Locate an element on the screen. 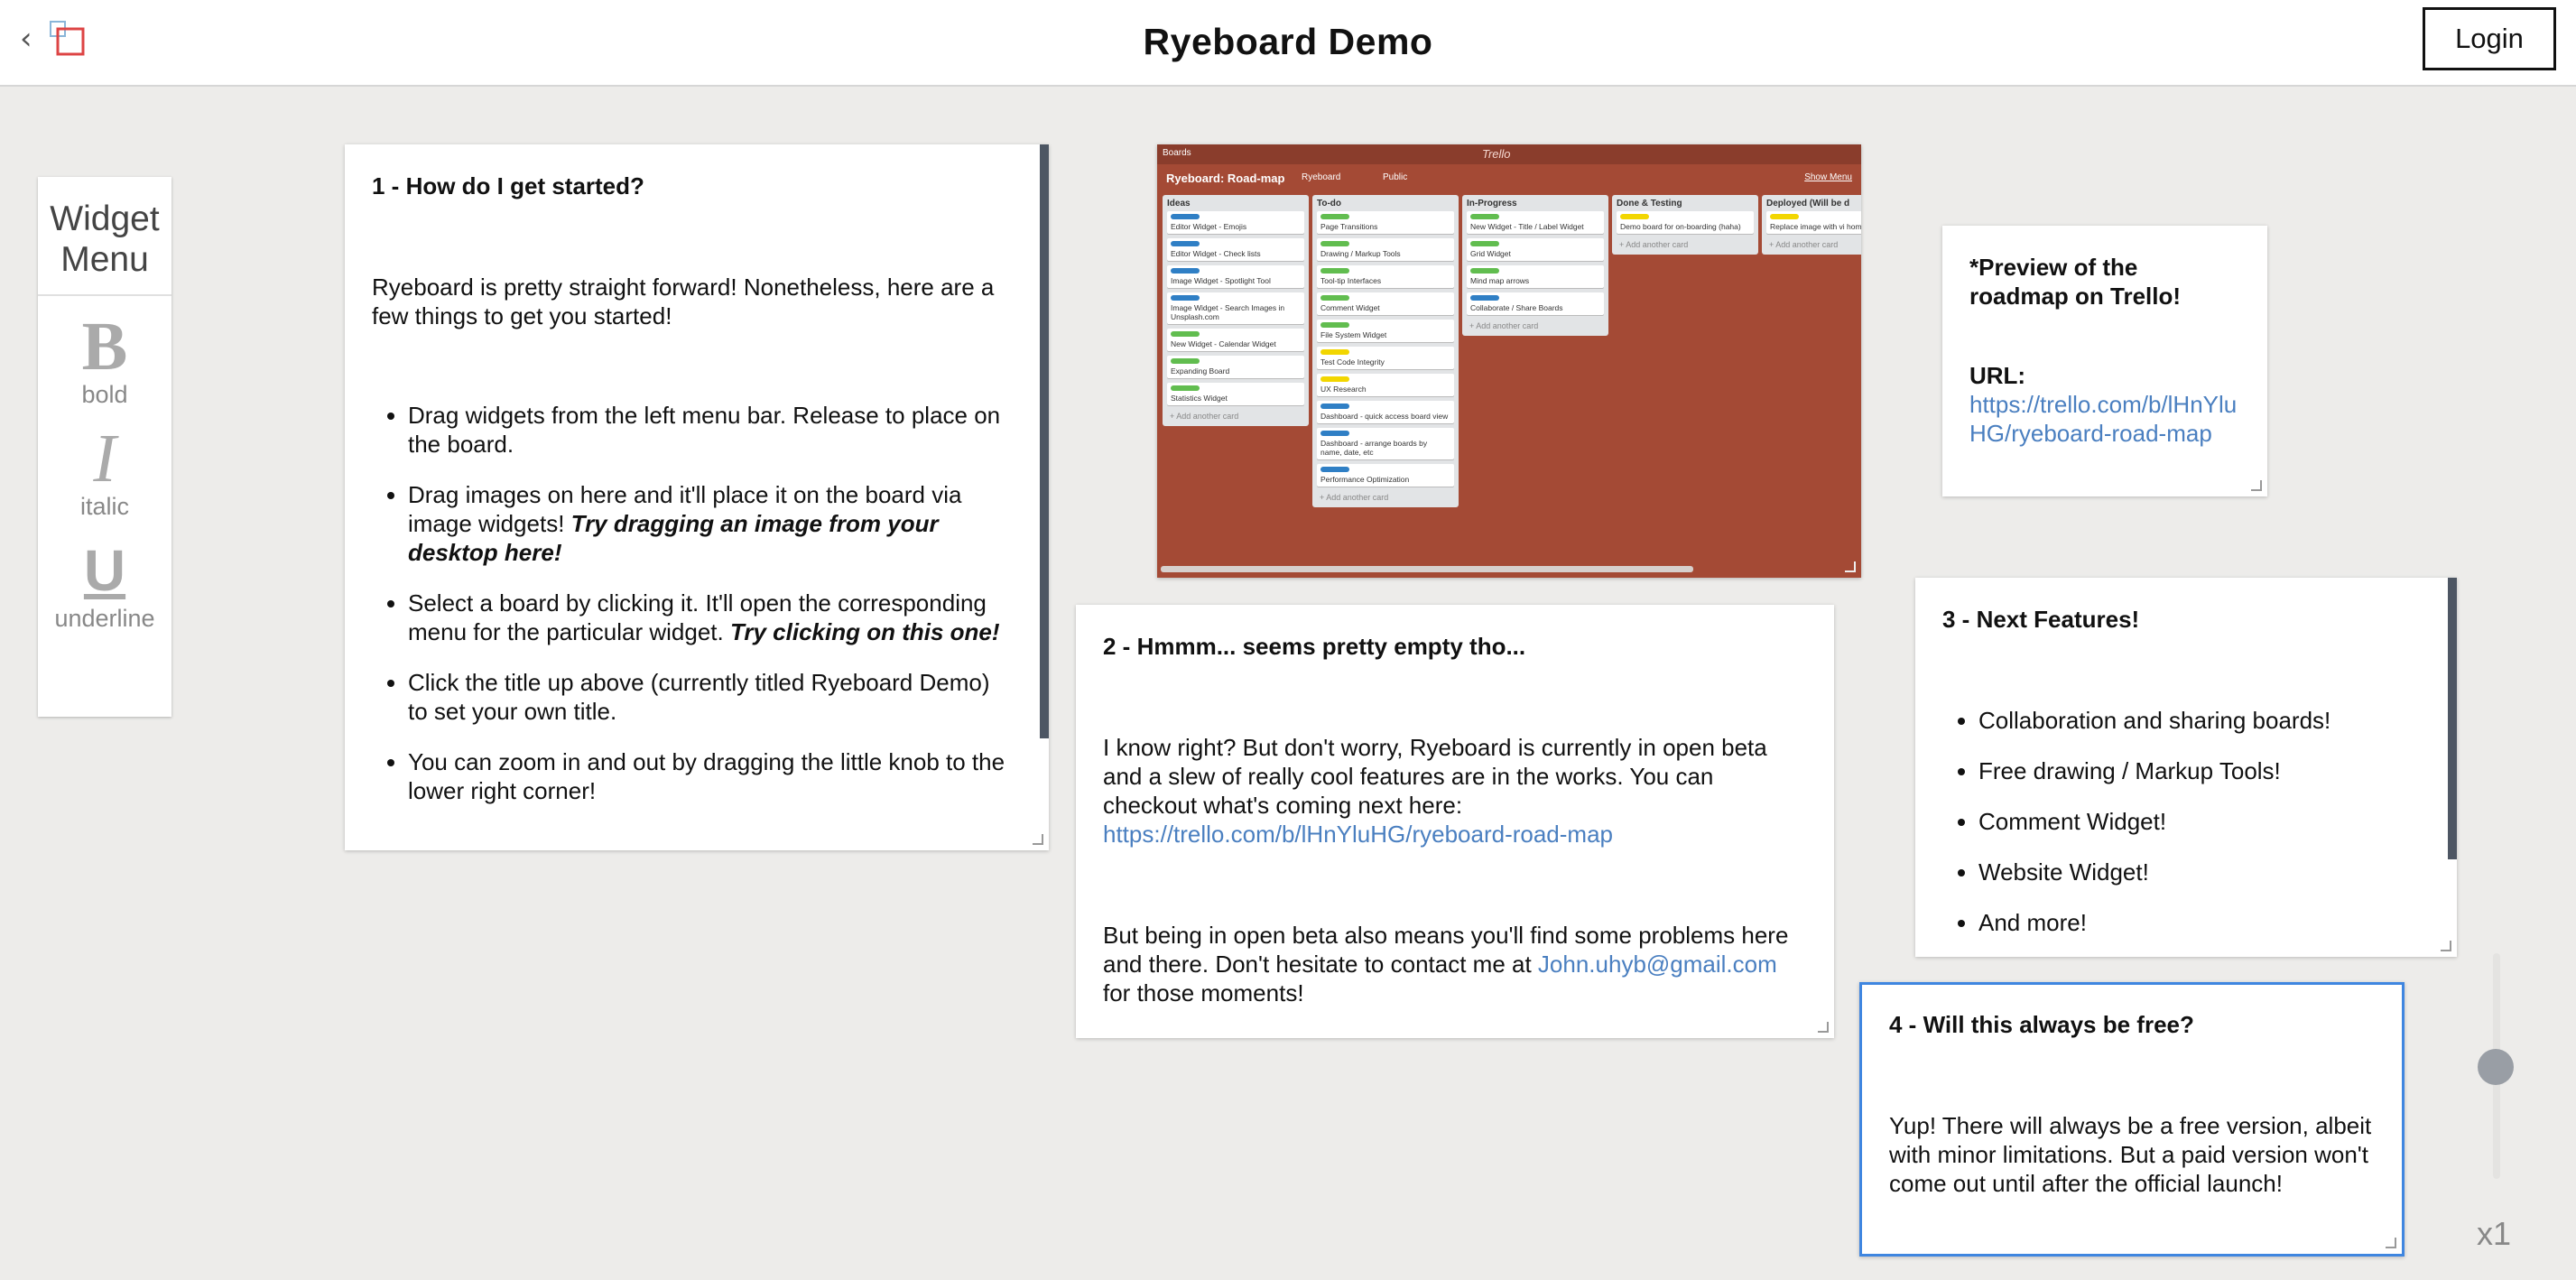 This screenshot has height=1280, width=2576. trello-card-text: Collaborate / Share Boards is located at coordinates (1516, 307).